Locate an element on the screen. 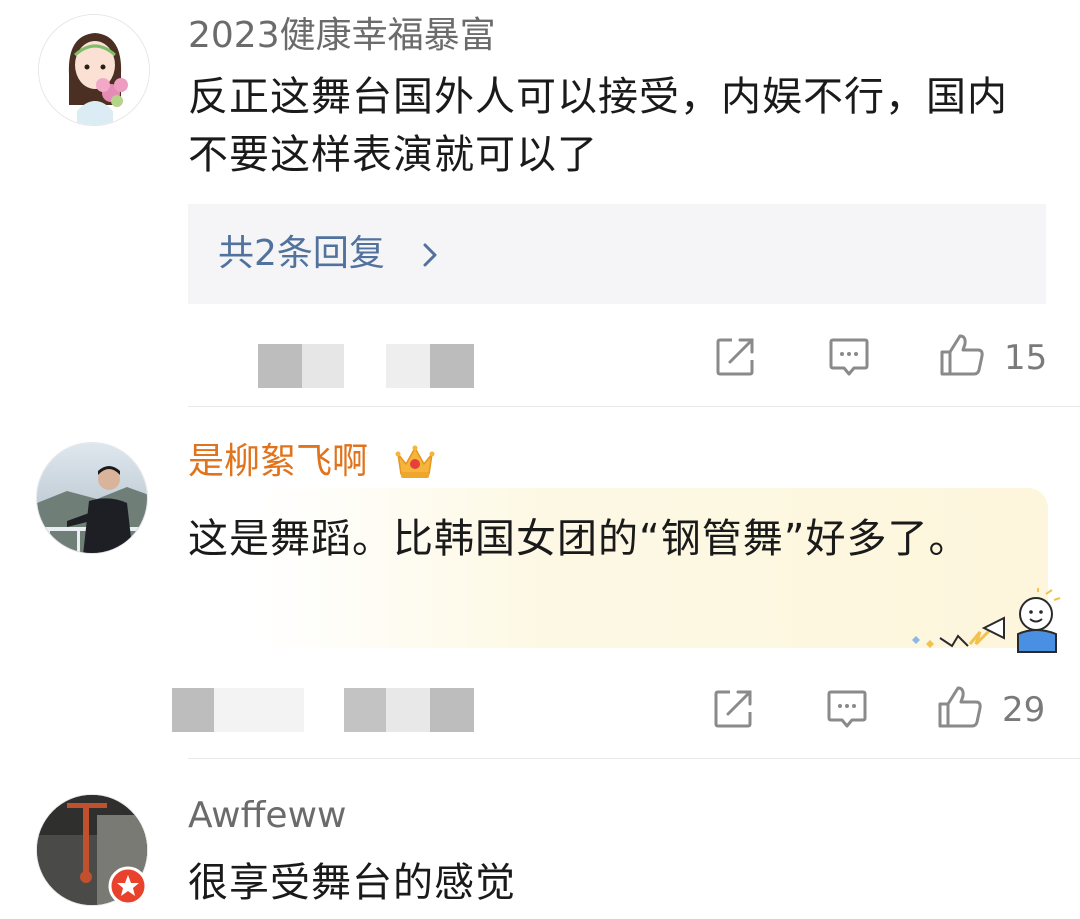  megaphone-sticker-icon is located at coordinates (986, 620).